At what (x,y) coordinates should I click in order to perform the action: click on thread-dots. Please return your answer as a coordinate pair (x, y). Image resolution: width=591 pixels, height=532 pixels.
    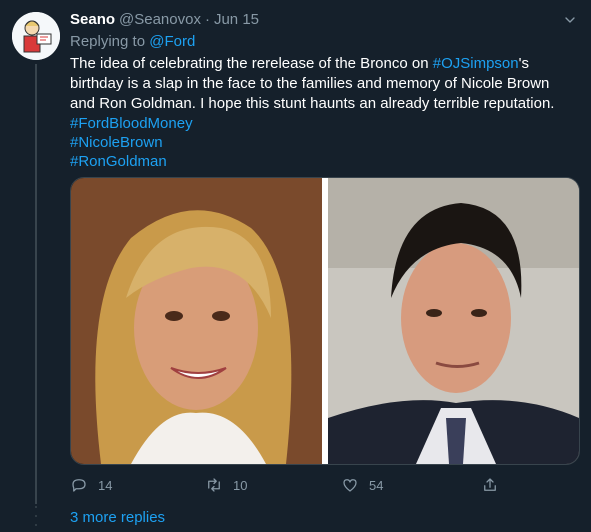
    Looking at the image, I should click on (36, 516).